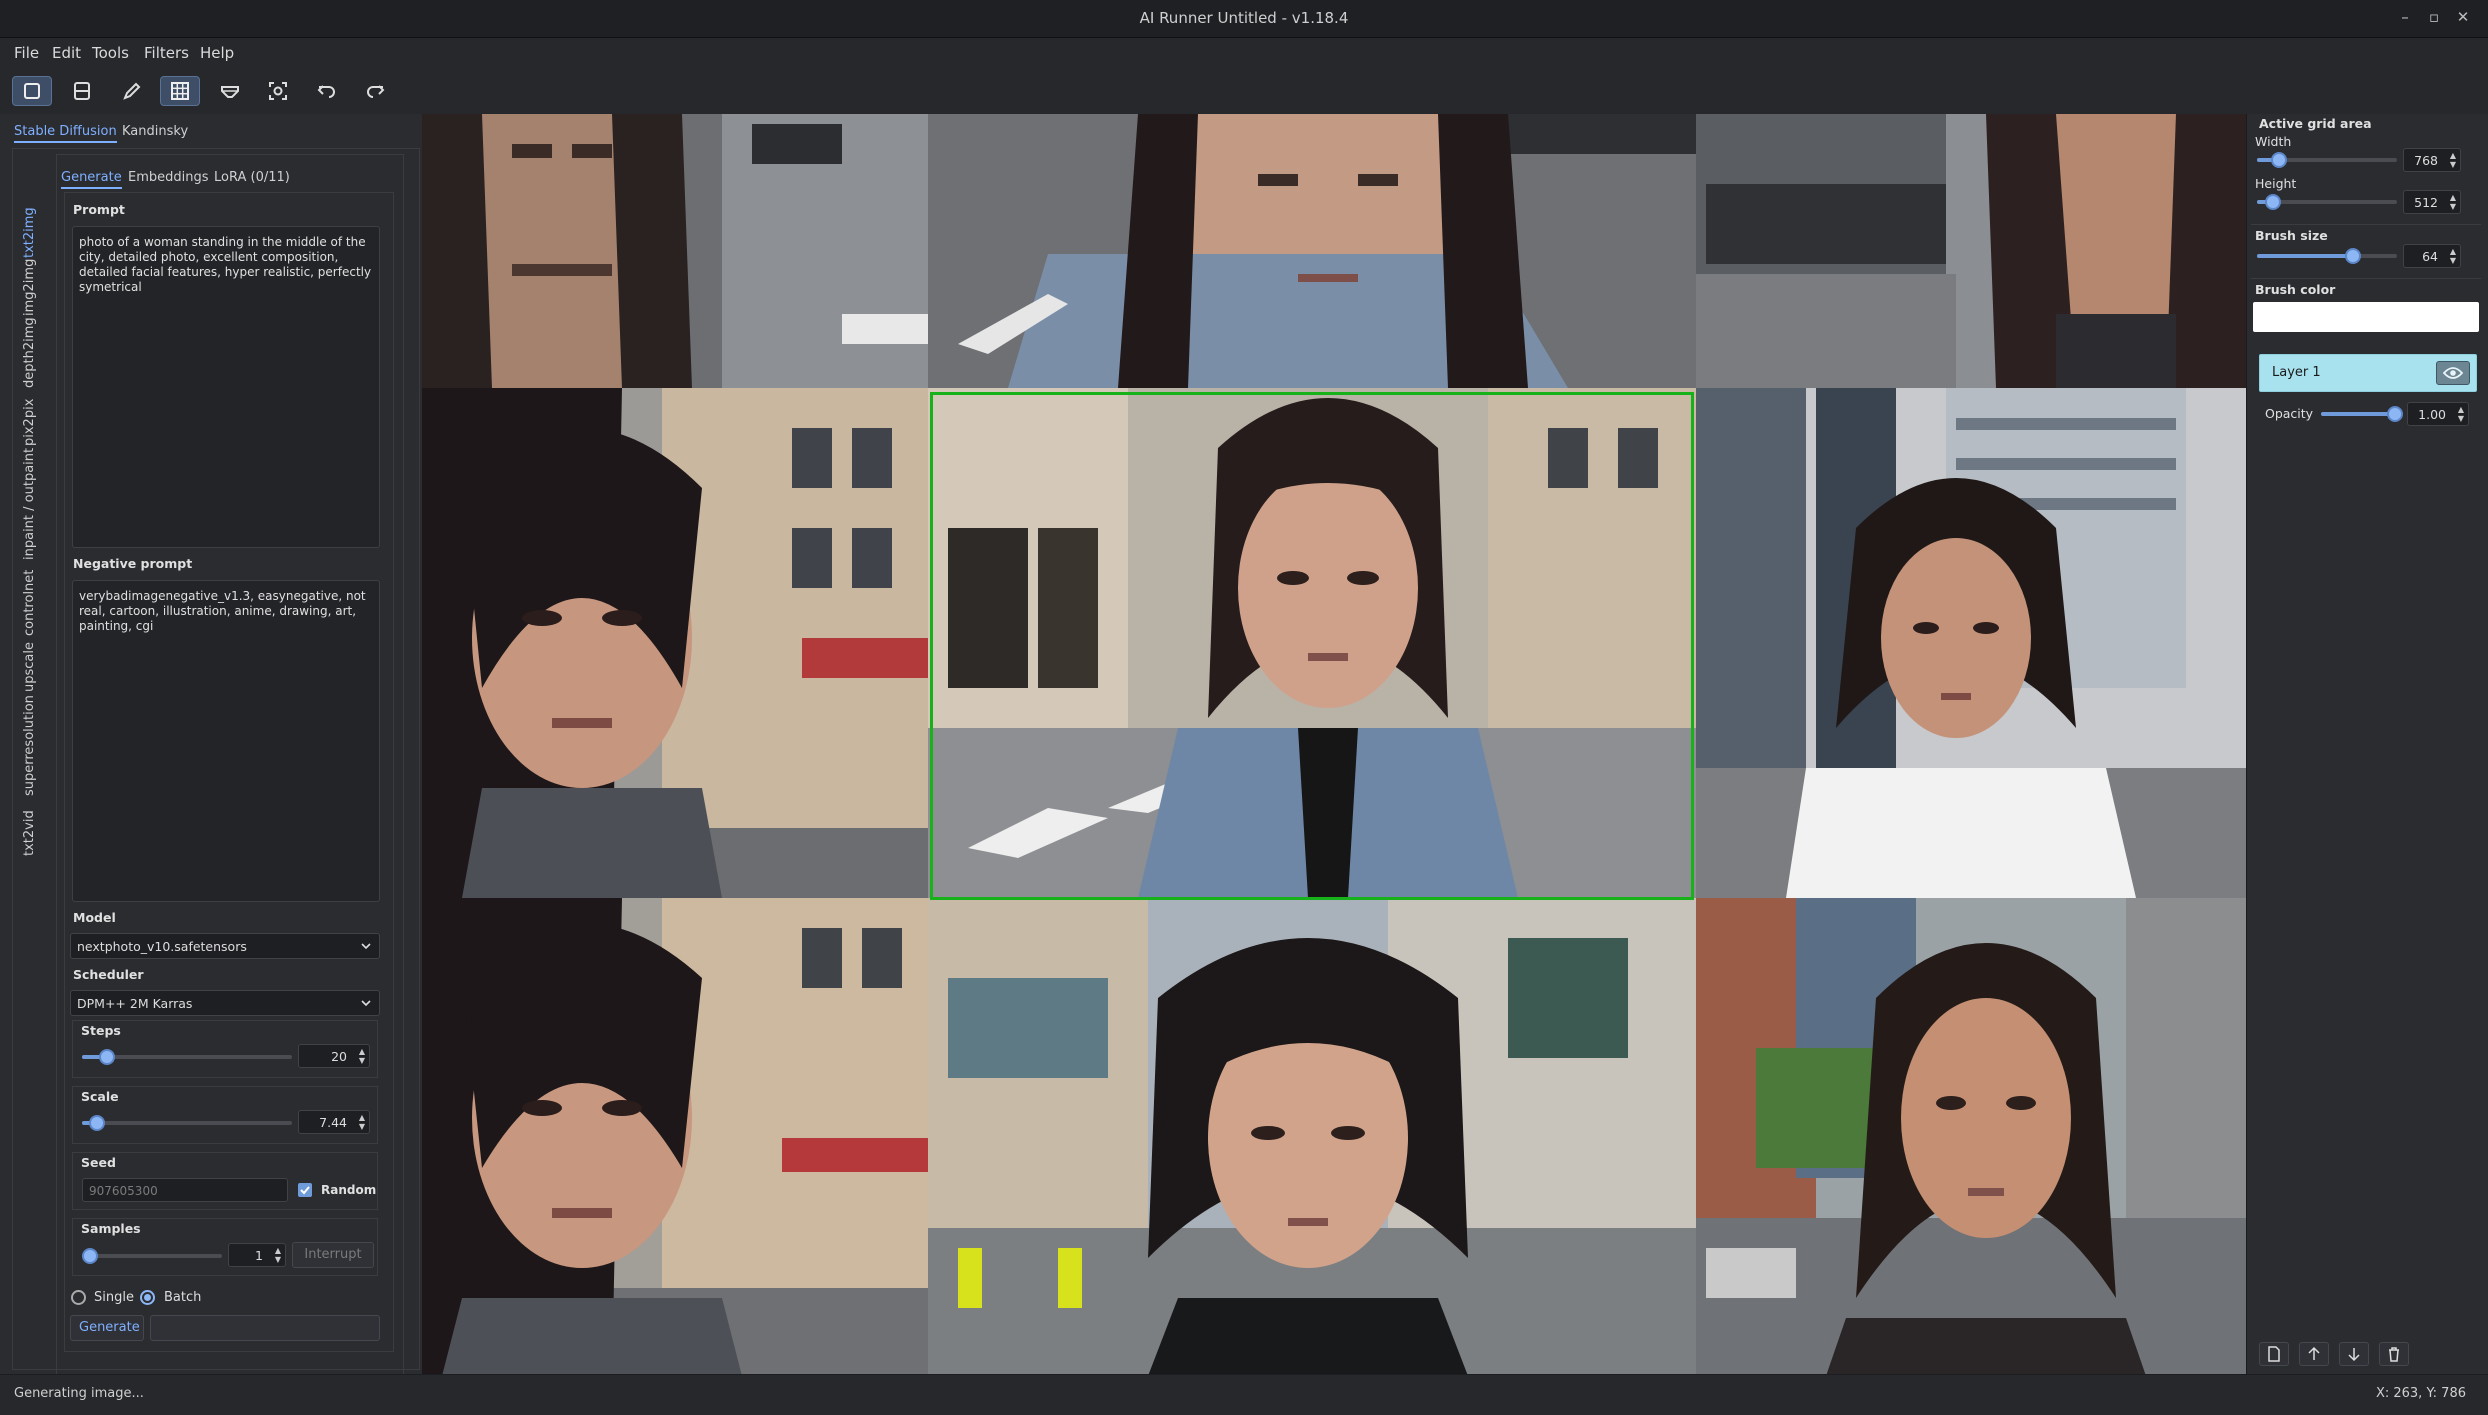  Describe the element at coordinates (2432, 160) in the screenshot. I see `width-spinbox: 768 ▲ ▼` at that location.